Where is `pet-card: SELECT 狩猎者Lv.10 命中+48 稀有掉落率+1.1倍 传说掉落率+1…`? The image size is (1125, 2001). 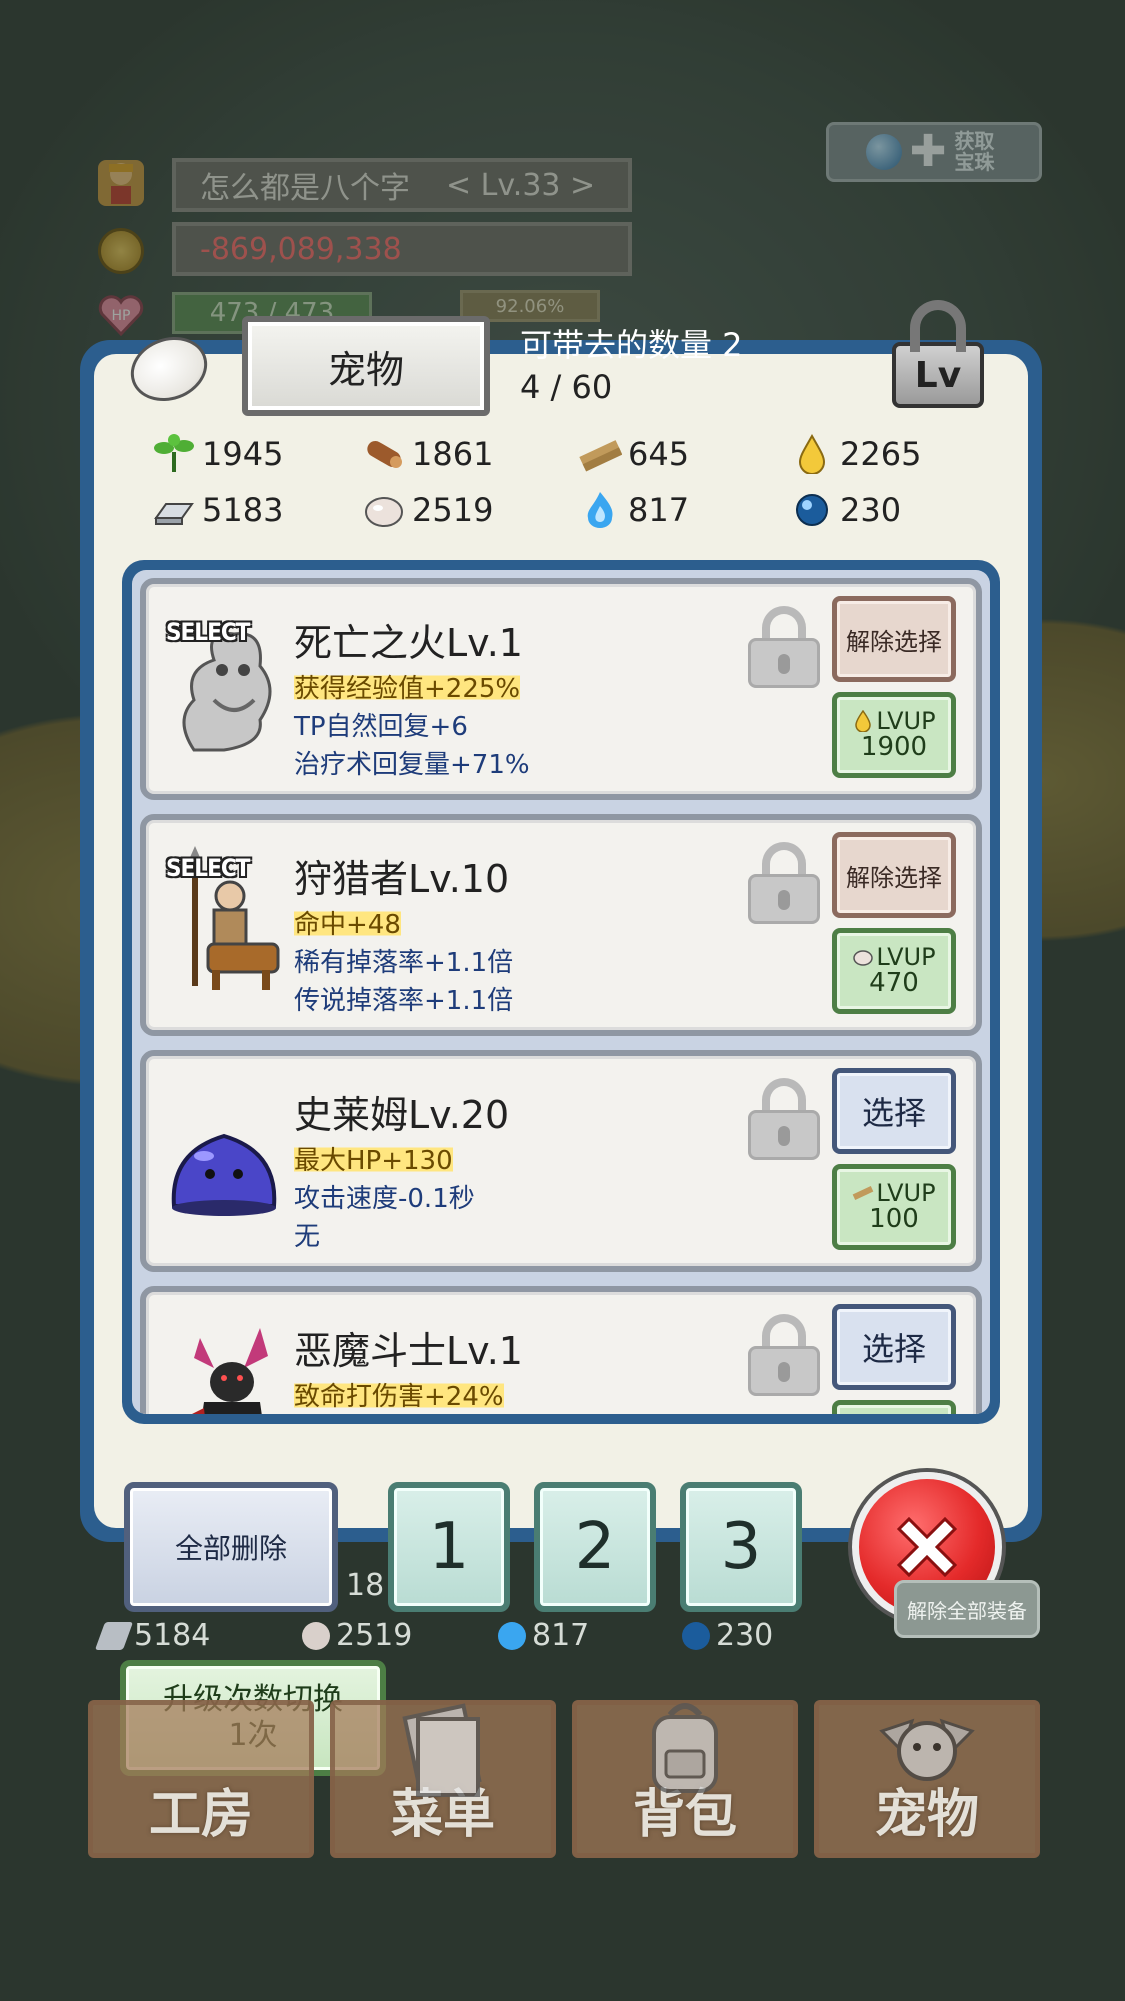
pet-card: SELECT 狩猎者Lv.10 命中+48 稀有掉落率+1.1倍 传说掉落率+1… is located at coordinates (561, 925).